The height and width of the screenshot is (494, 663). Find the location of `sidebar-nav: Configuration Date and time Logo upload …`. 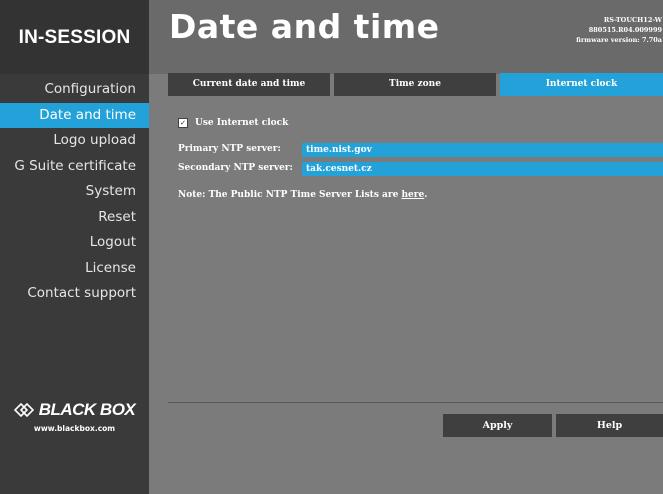

sidebar-nav: Configuration Date and time Logo upload … is located at coordinates (74, 192).